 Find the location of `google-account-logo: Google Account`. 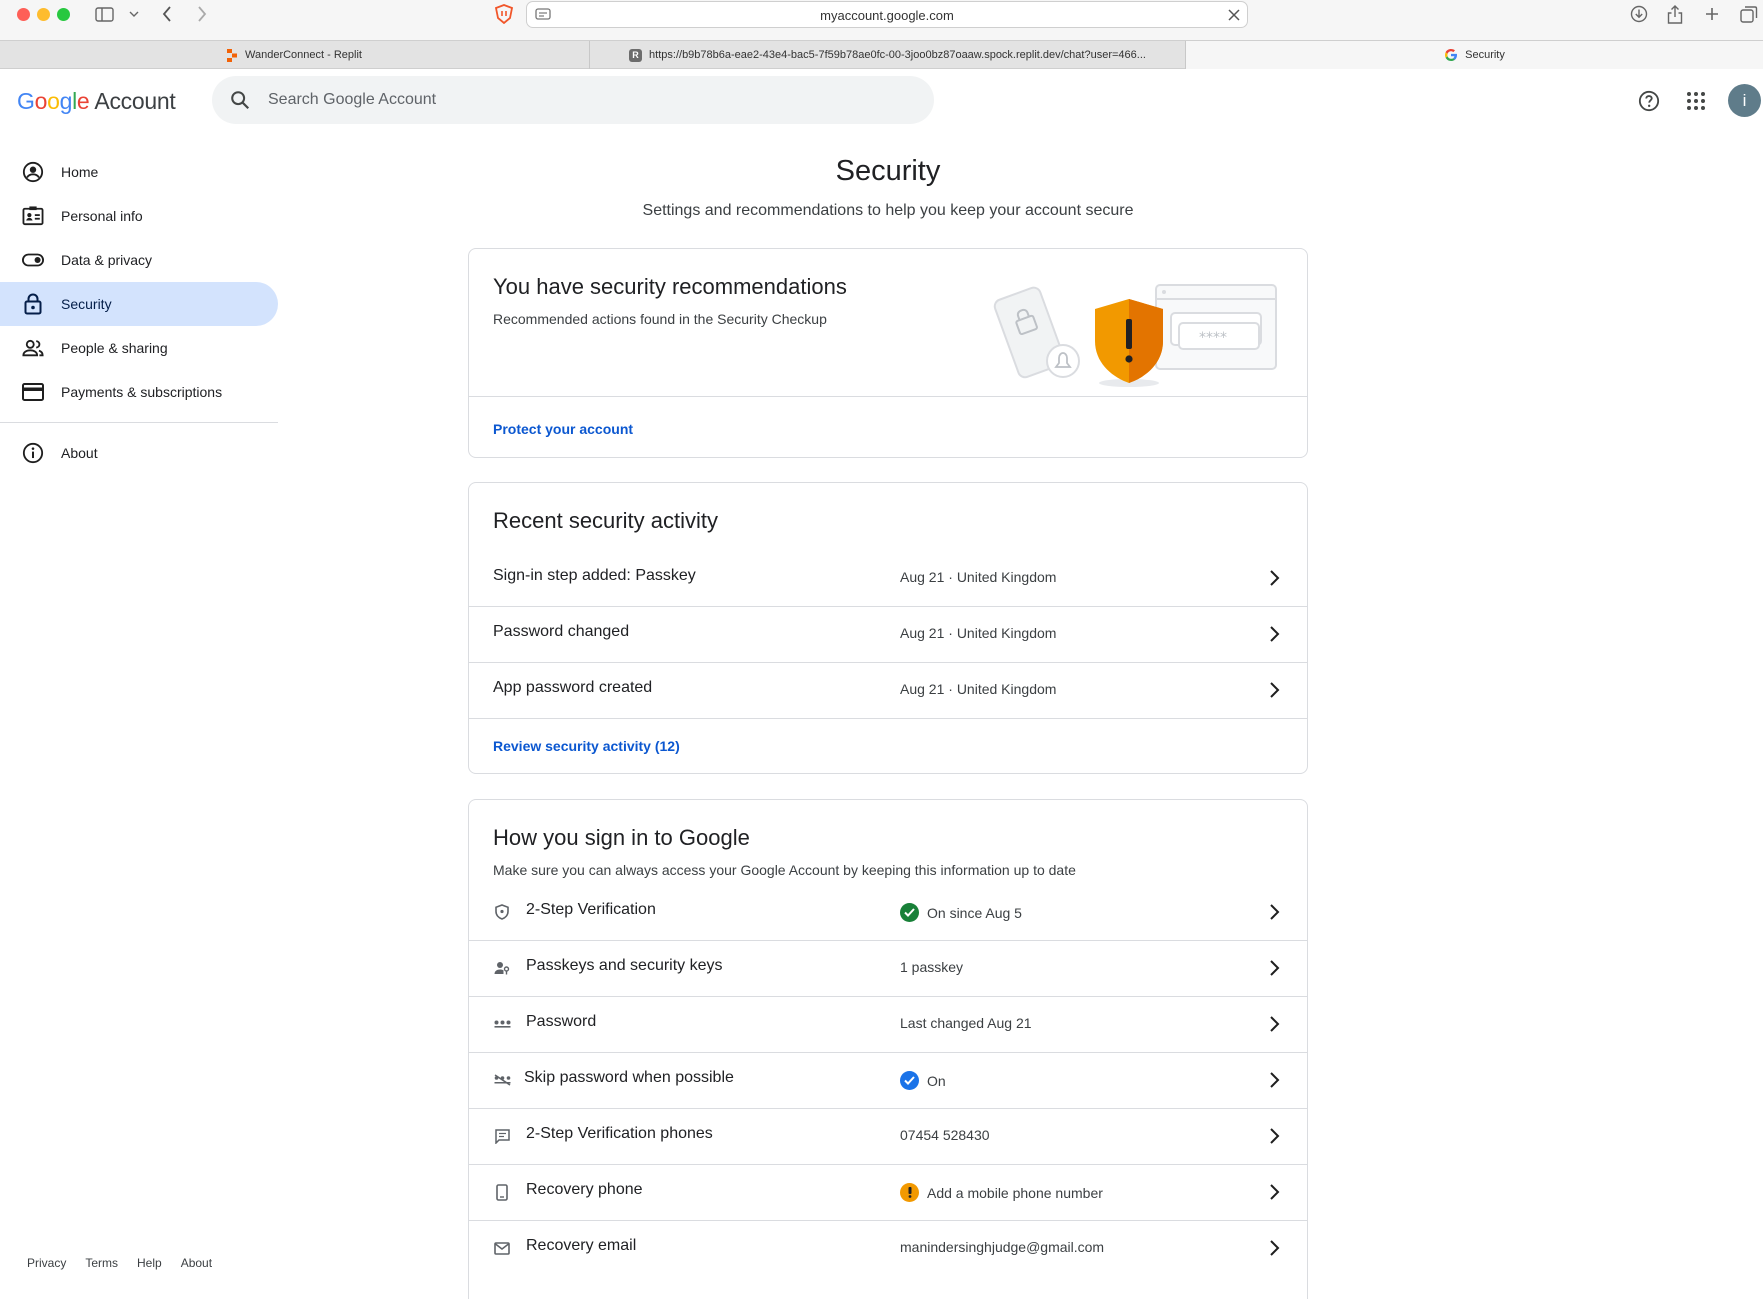

google-account-logo: Google Account is located at coordinates (96, 101).